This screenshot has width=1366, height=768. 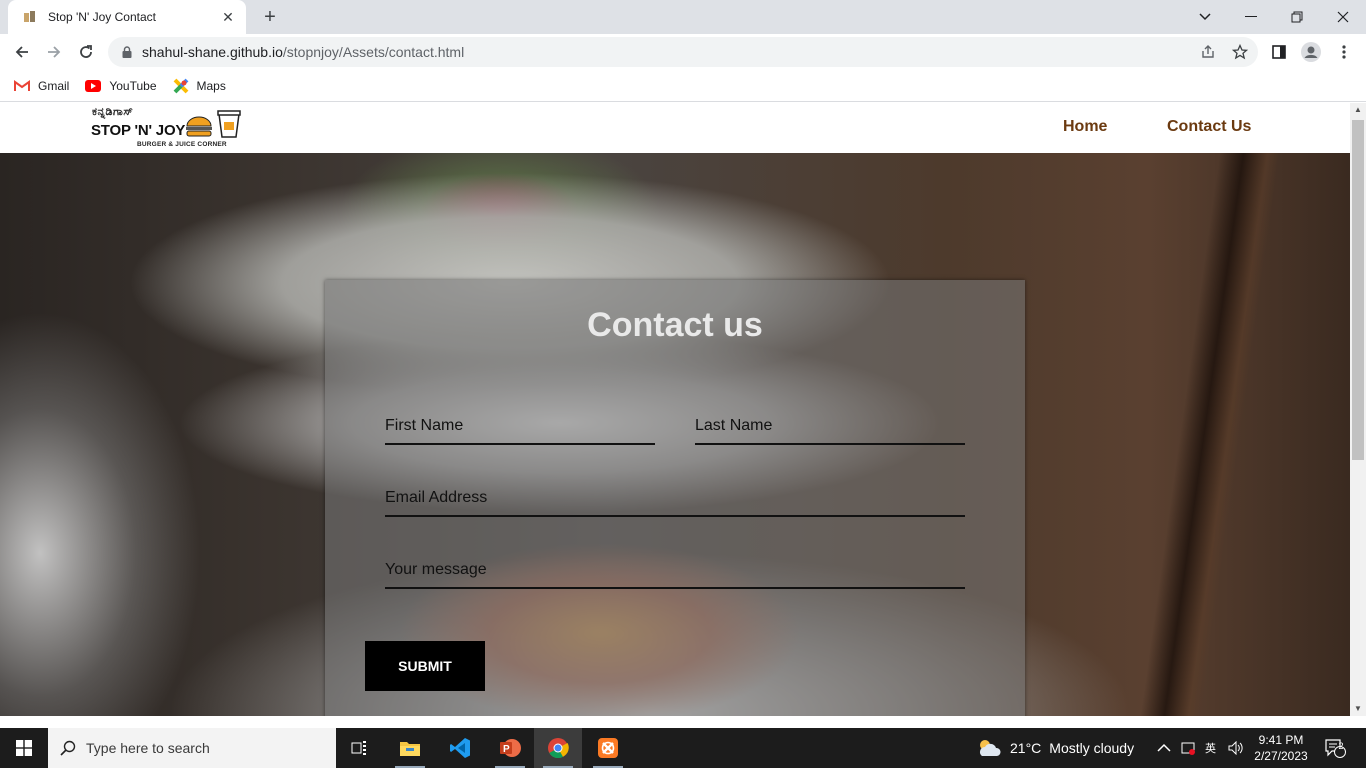 What do you see at coordinates (675, 325) in the screenshot?
I see `contact-form-title: Contact us` at bounding box center [675, 325].